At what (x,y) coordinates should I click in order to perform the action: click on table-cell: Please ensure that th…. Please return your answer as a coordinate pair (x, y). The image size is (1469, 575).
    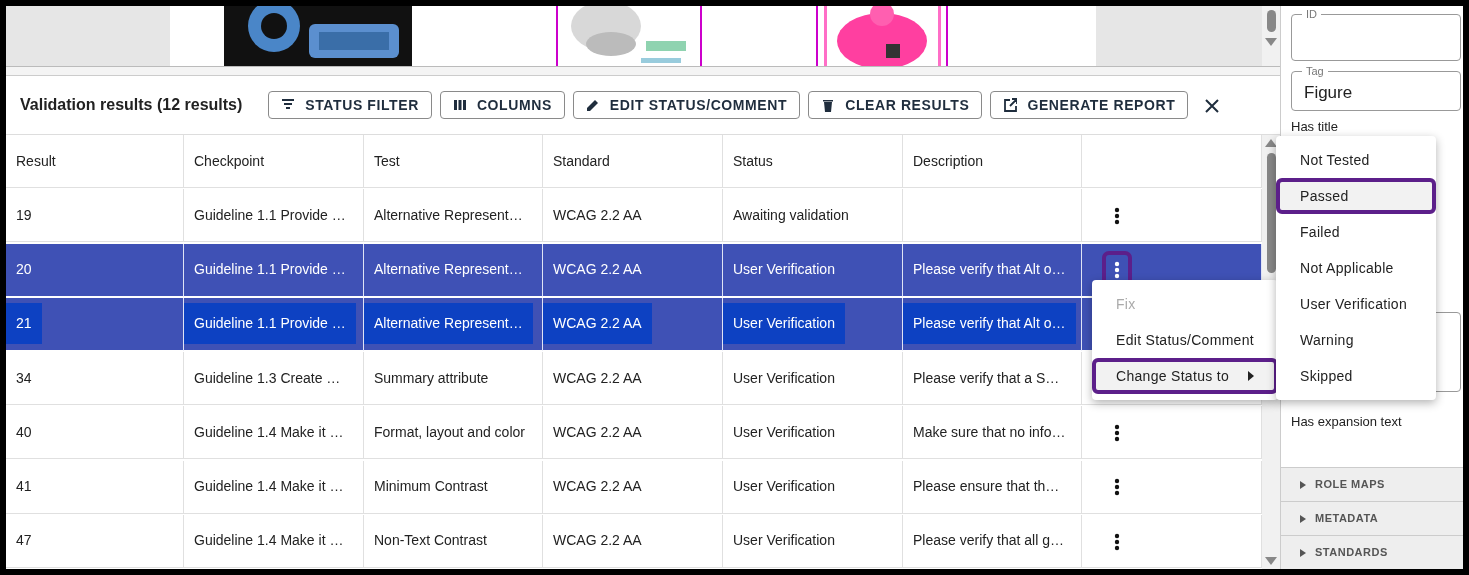
    Looking at the image, I should click on (992, 487).